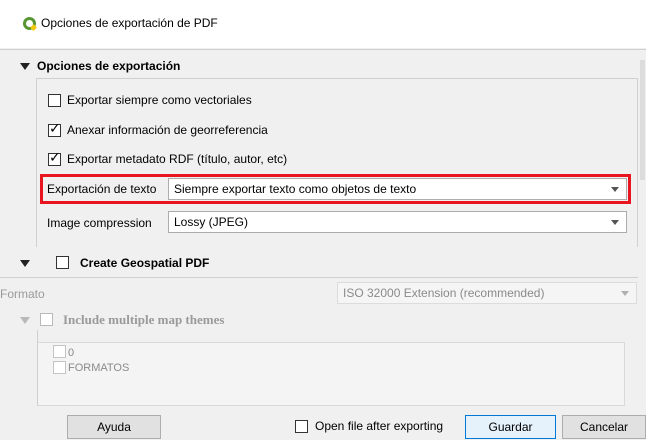 The height and width of the screenshot is (440, 646). Describe the element at coordinates (46, 319) in the screenshot. I see `map-themes-checkbox` at that location.